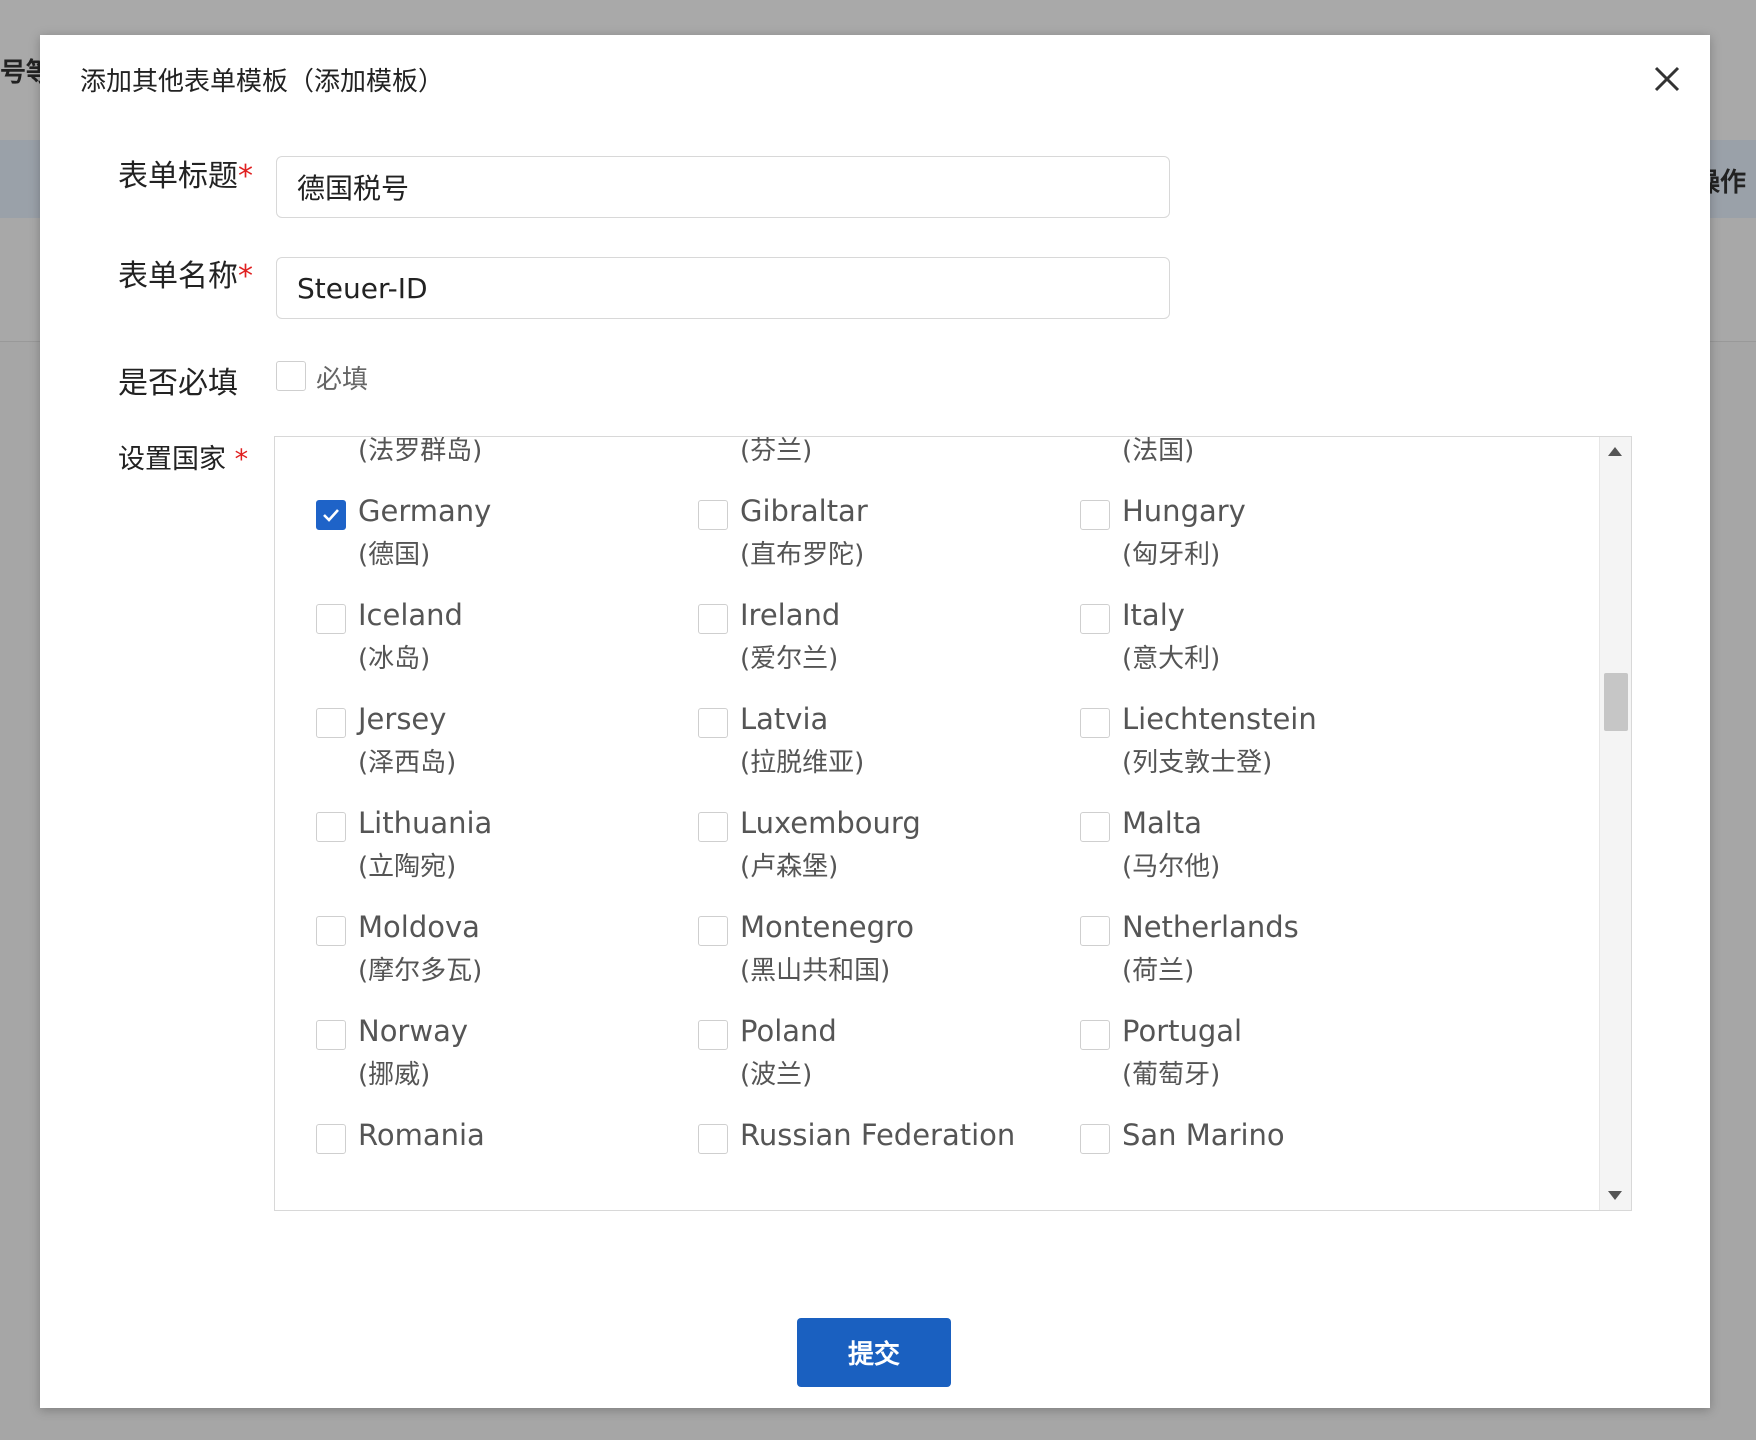  What do you see at coordinates (898, 955) in the screenshot?
I see `country-item: Montenegro (黑山共和国)` at bounding box center [898, 955].